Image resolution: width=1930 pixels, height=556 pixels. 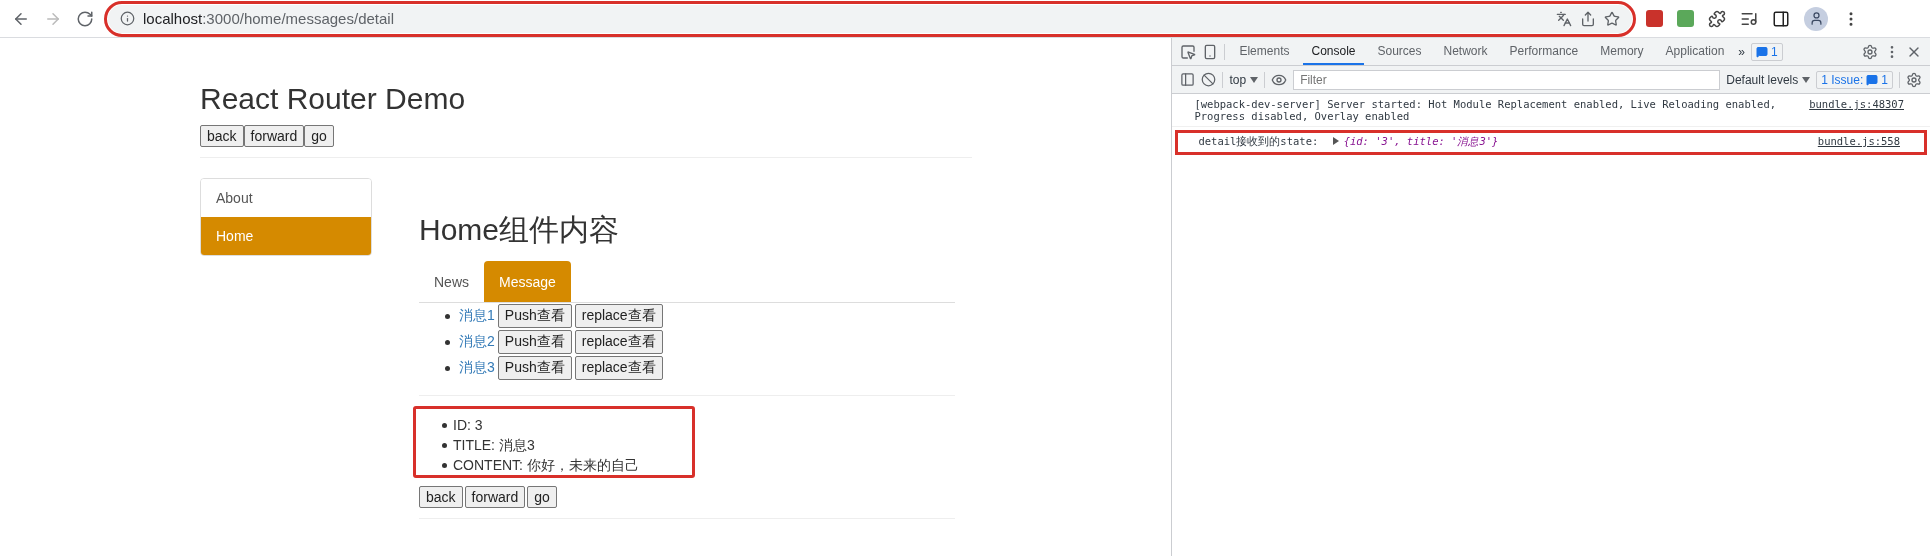 What do you see at coordinates (1781, 18) in the screenshot?
I see `side-panel-icon` at bounding box center [1781, 18].